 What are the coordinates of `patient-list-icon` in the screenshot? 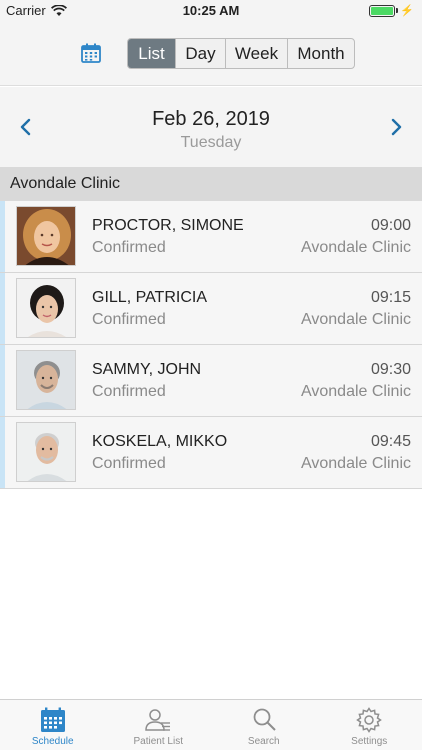 It's located at (158, 720).